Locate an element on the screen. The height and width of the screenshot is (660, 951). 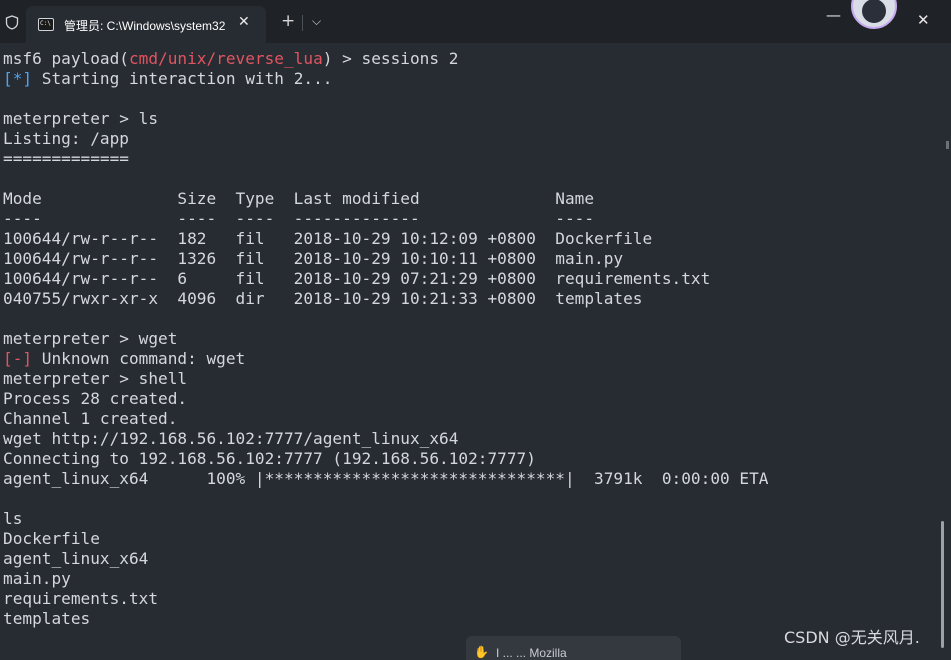
terminal-text-segment: ============= is located at coordinates (66, 158).